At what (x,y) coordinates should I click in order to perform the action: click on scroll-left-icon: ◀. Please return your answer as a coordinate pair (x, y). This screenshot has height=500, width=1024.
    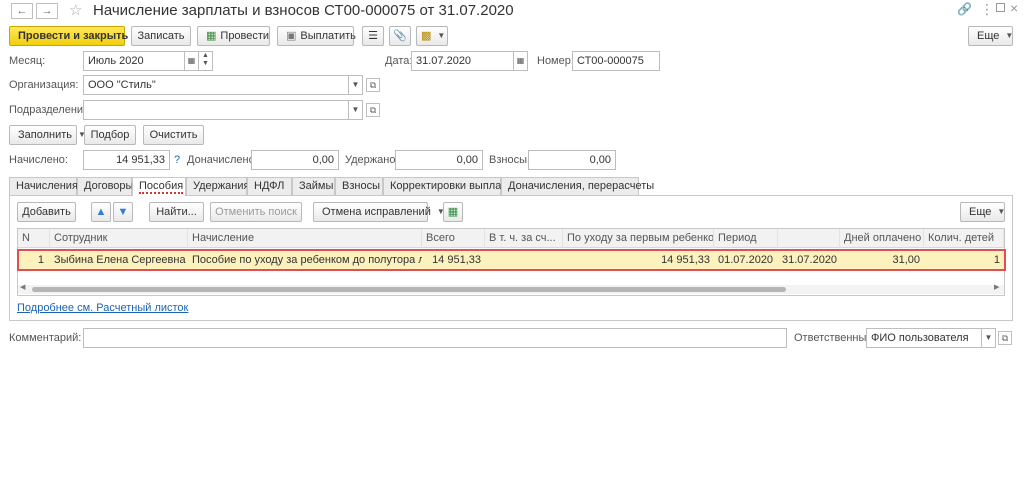
    Looking at the image, I should click on (22, 287).